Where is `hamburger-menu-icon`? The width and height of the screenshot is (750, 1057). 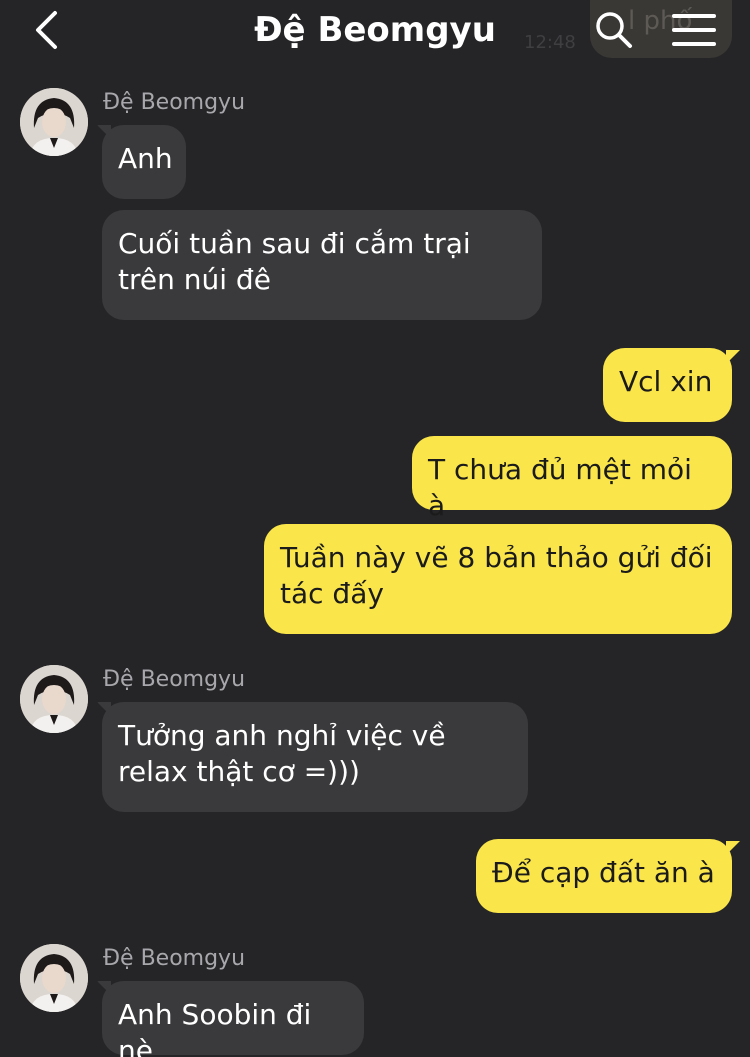 hamburger-menu-icon is located at coordinates (694, 30).